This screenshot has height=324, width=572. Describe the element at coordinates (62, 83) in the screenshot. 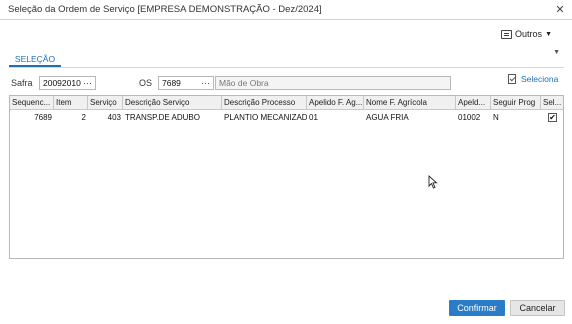

I see `safra-value: 20092010` at that location.